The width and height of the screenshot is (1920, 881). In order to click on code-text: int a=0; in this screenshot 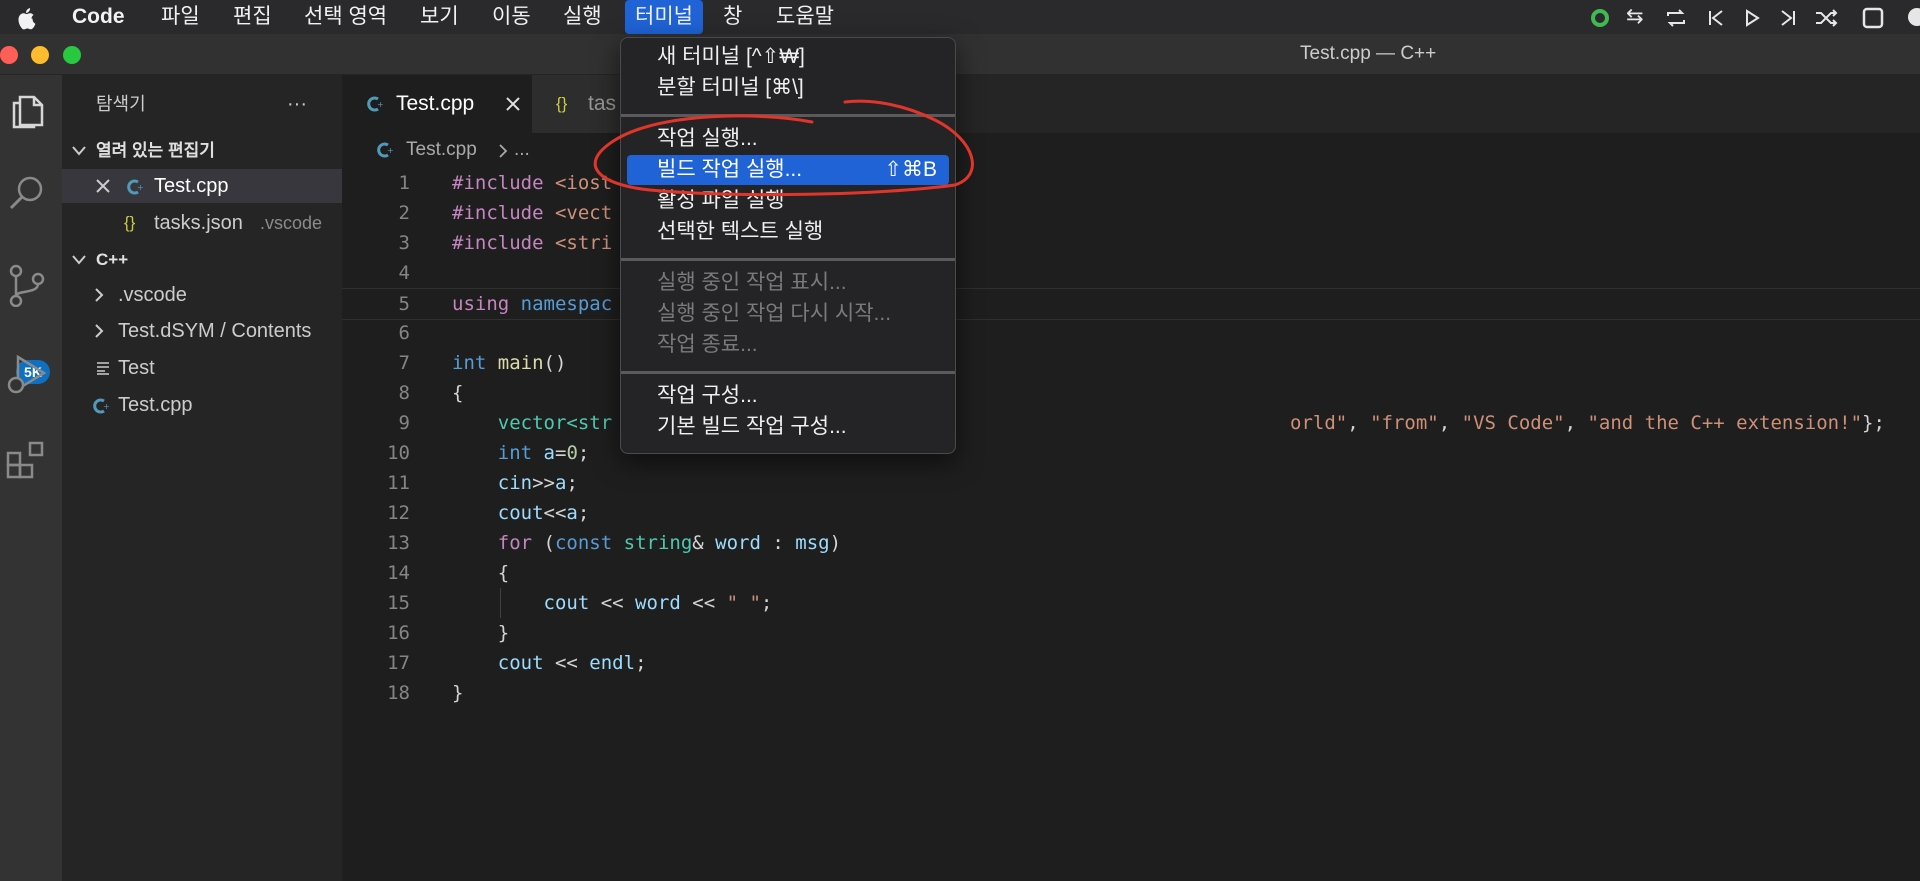, I will do `click(543, 453)`.